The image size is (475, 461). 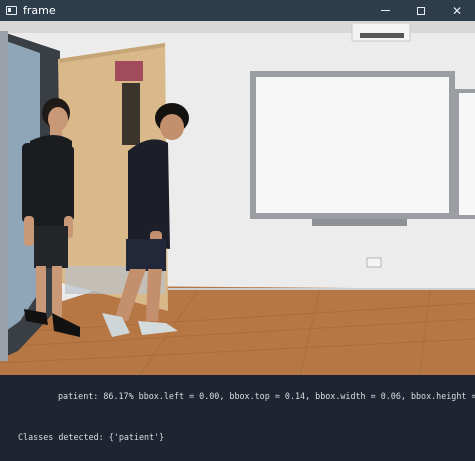 I want to click on minimize-button, so click(x=385, y=10).